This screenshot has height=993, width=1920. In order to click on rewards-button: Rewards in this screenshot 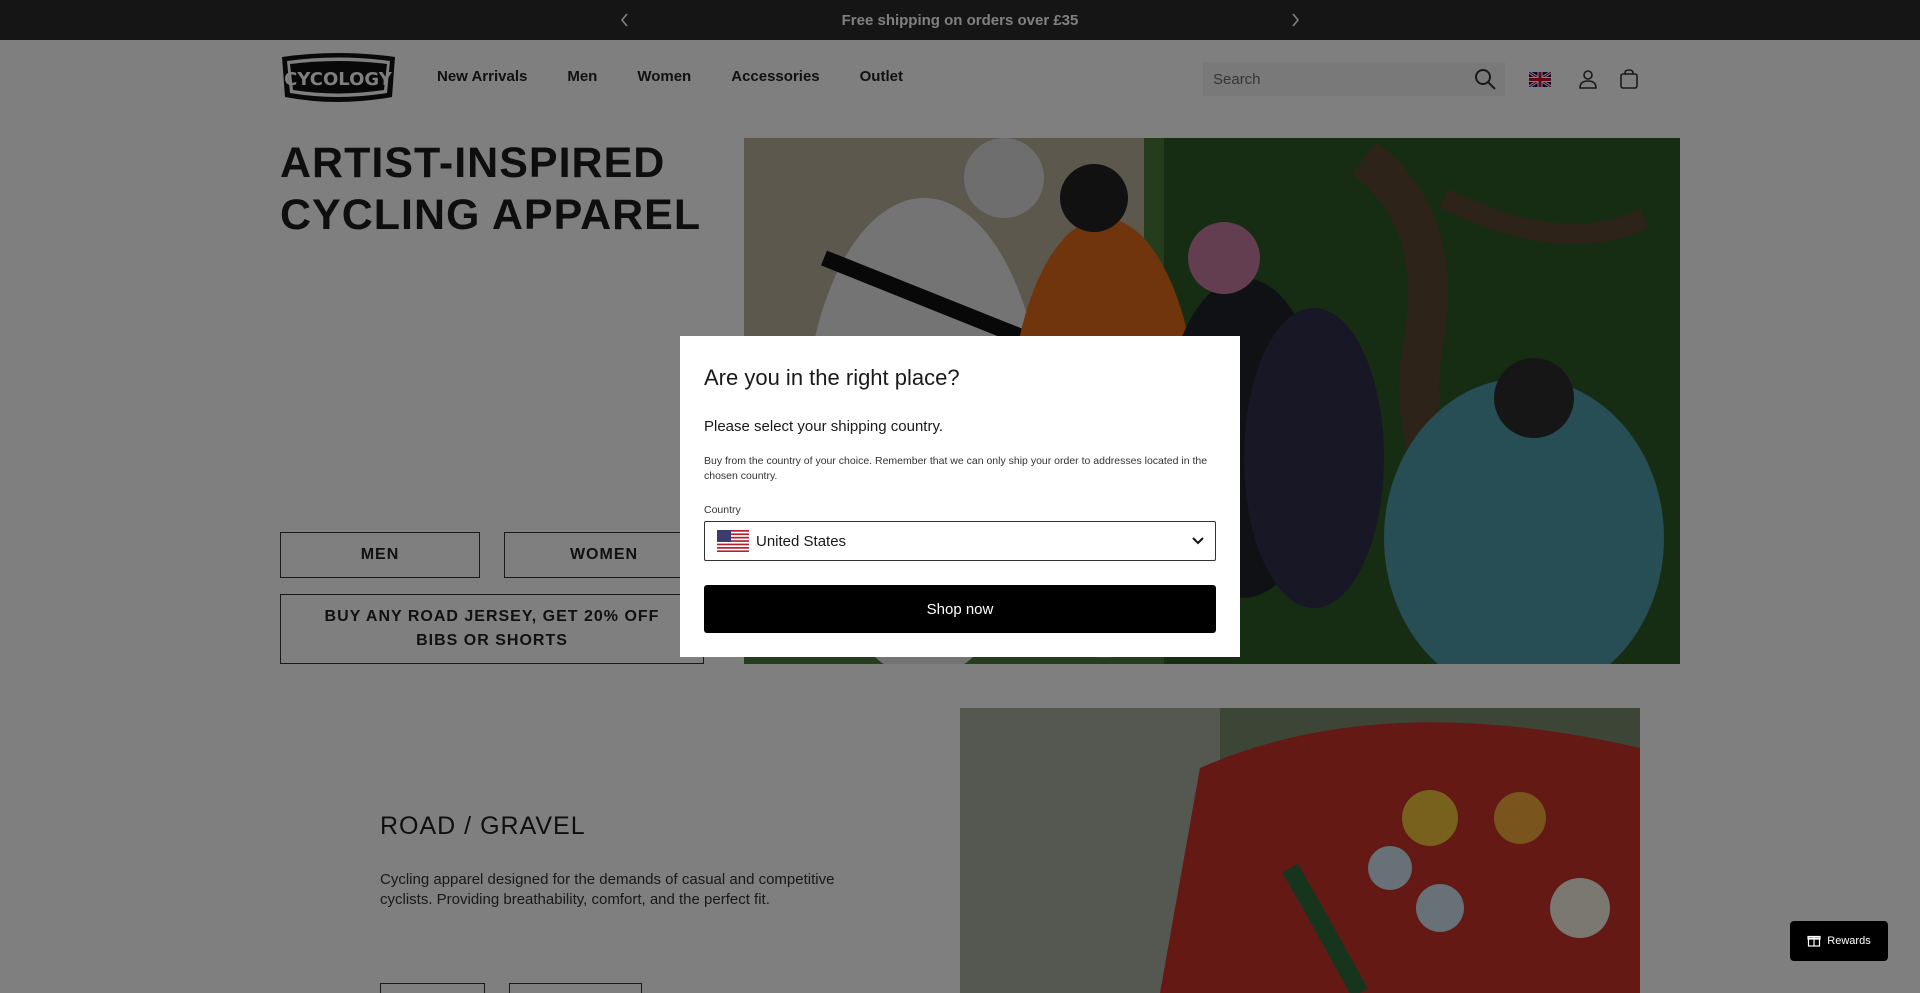, I will do `click(1839, 941)`.